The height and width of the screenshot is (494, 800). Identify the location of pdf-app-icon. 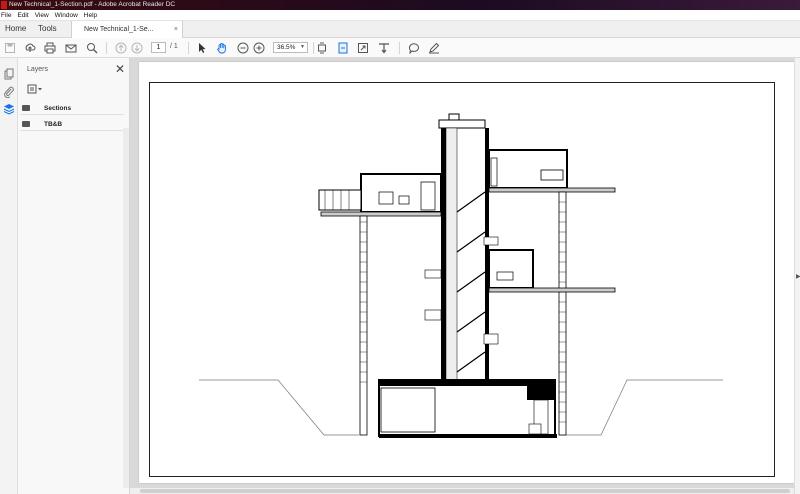
(4, 5).